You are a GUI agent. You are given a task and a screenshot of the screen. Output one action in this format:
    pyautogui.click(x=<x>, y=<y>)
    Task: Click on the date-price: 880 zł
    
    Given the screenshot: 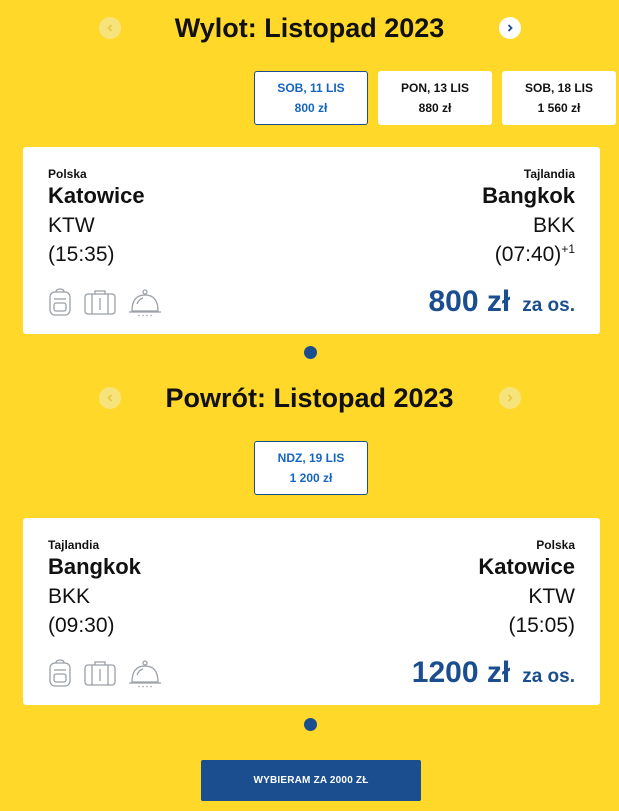 What is the action you would take?
    pyautogui.click(x=435, y=108)
    